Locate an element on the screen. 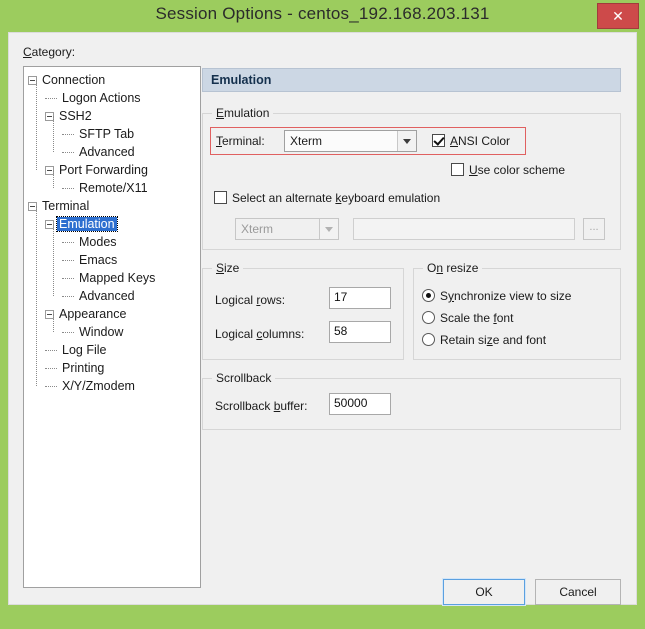 This screenshot has height=629, width=645. tree-item-emulation: Emulation is located at coordinates (81, 224).